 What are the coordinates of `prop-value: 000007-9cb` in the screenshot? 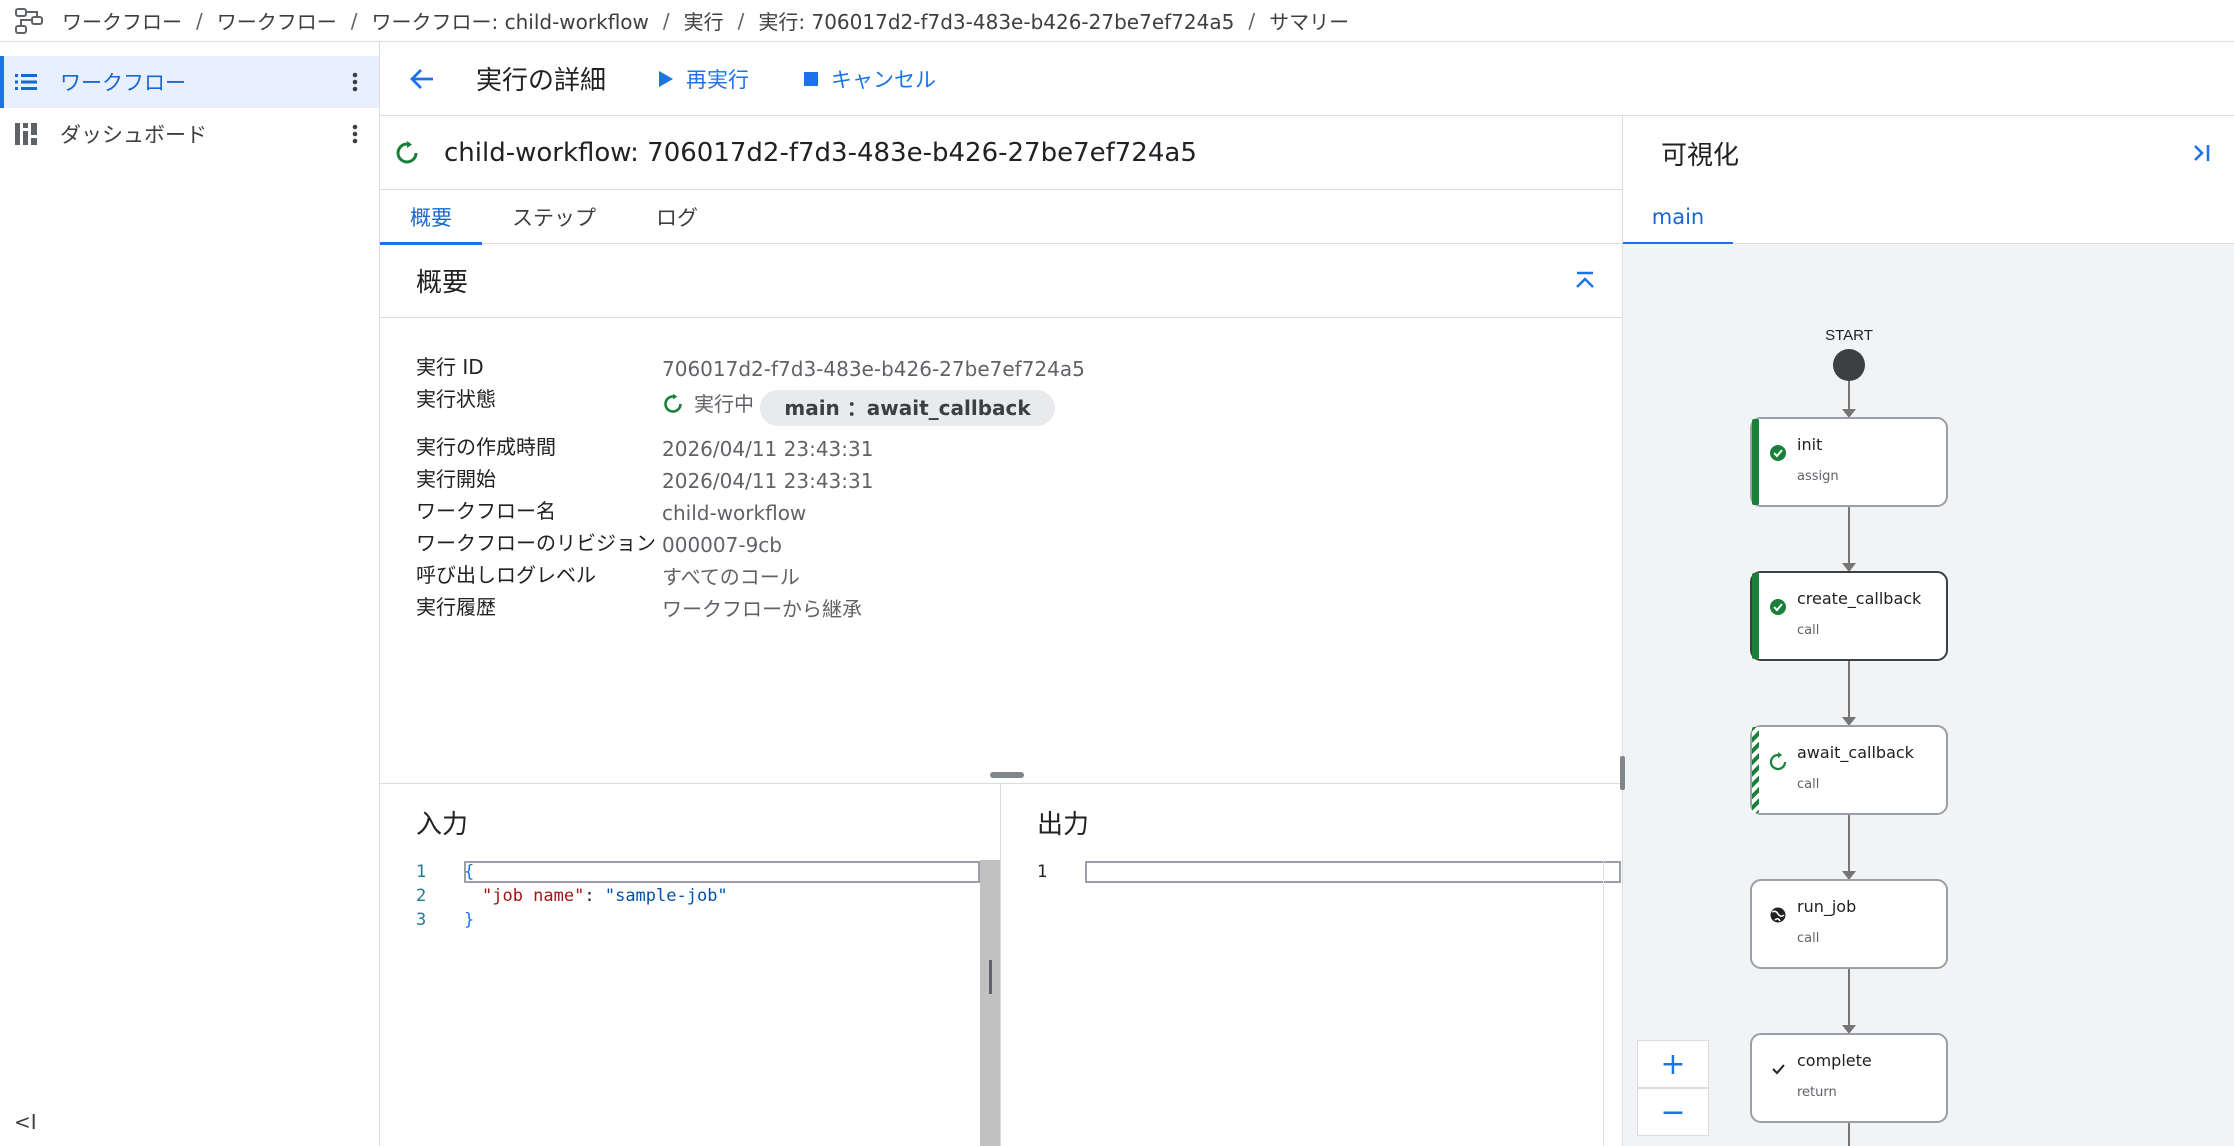 It's located at (722, 545).